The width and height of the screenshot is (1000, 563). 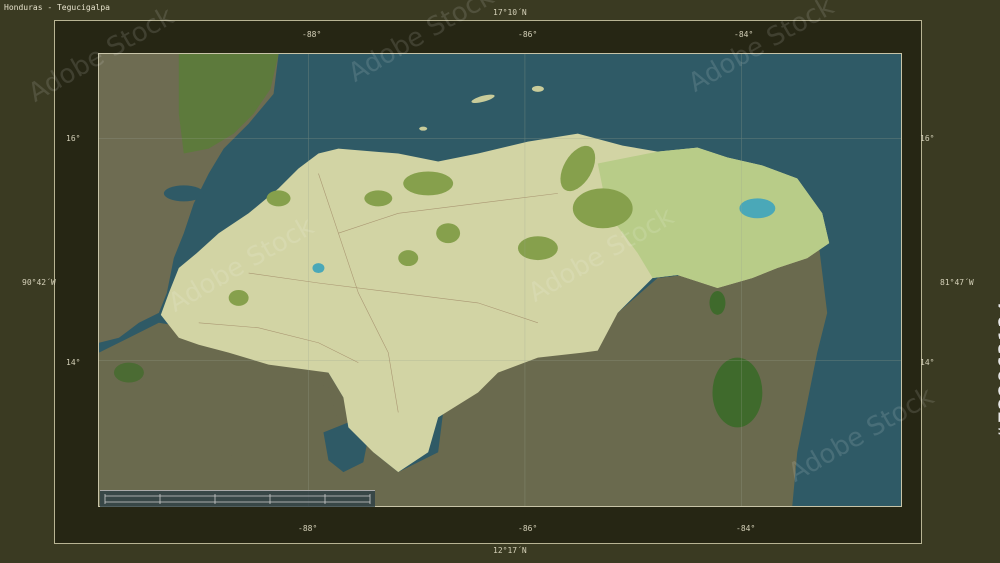 What do you see at coordinates (528, 528) in the screenshot?
I see `grid-bottom-label: -86°` at bounding box center [528, 528].